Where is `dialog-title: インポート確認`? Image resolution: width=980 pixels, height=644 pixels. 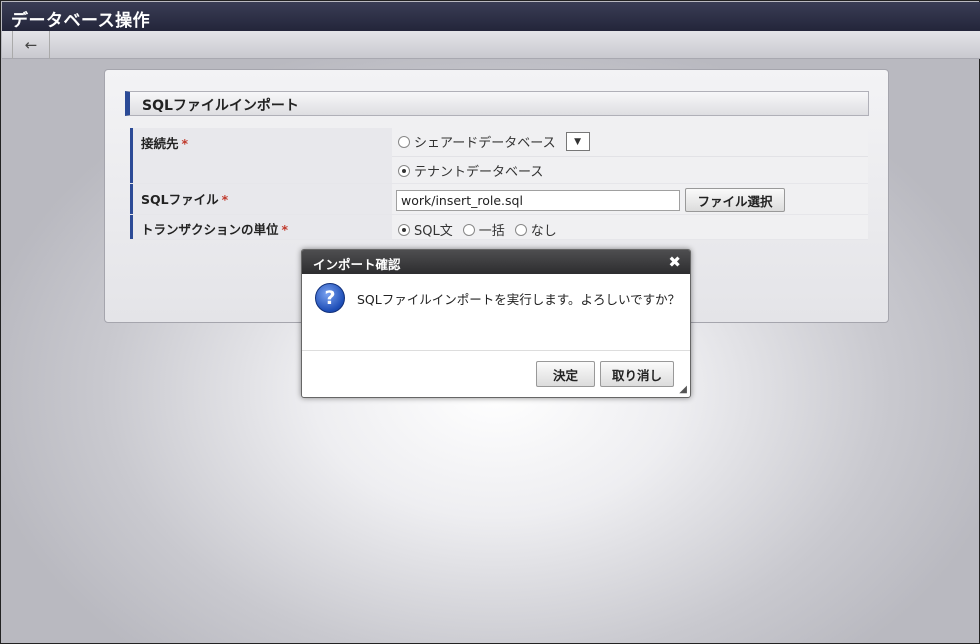
dialog-title: インポート確認 is located at coordinates (357, 264).